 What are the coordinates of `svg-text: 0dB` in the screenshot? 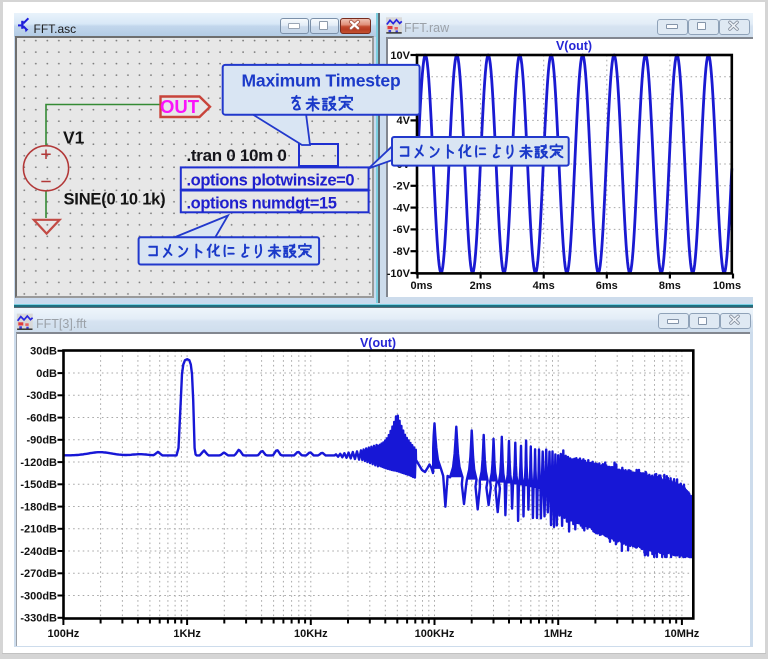 It's located at (46, 374).